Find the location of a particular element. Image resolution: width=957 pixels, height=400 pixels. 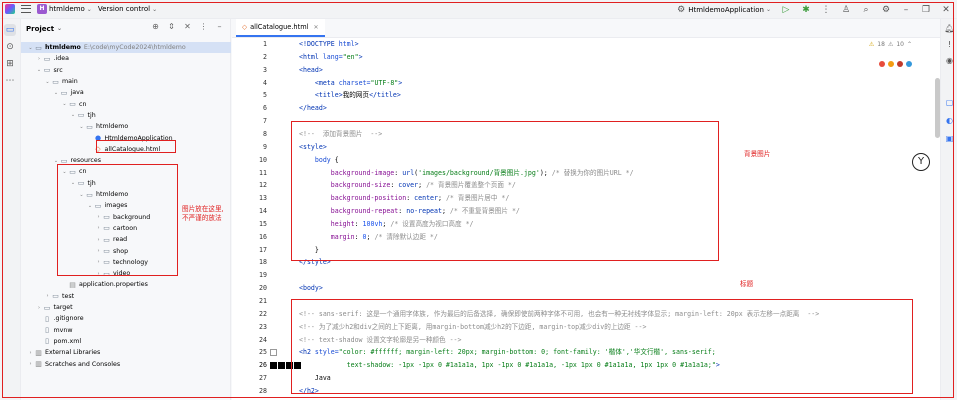

tree-row: ⌄ src is located at coordinates (126, 70).